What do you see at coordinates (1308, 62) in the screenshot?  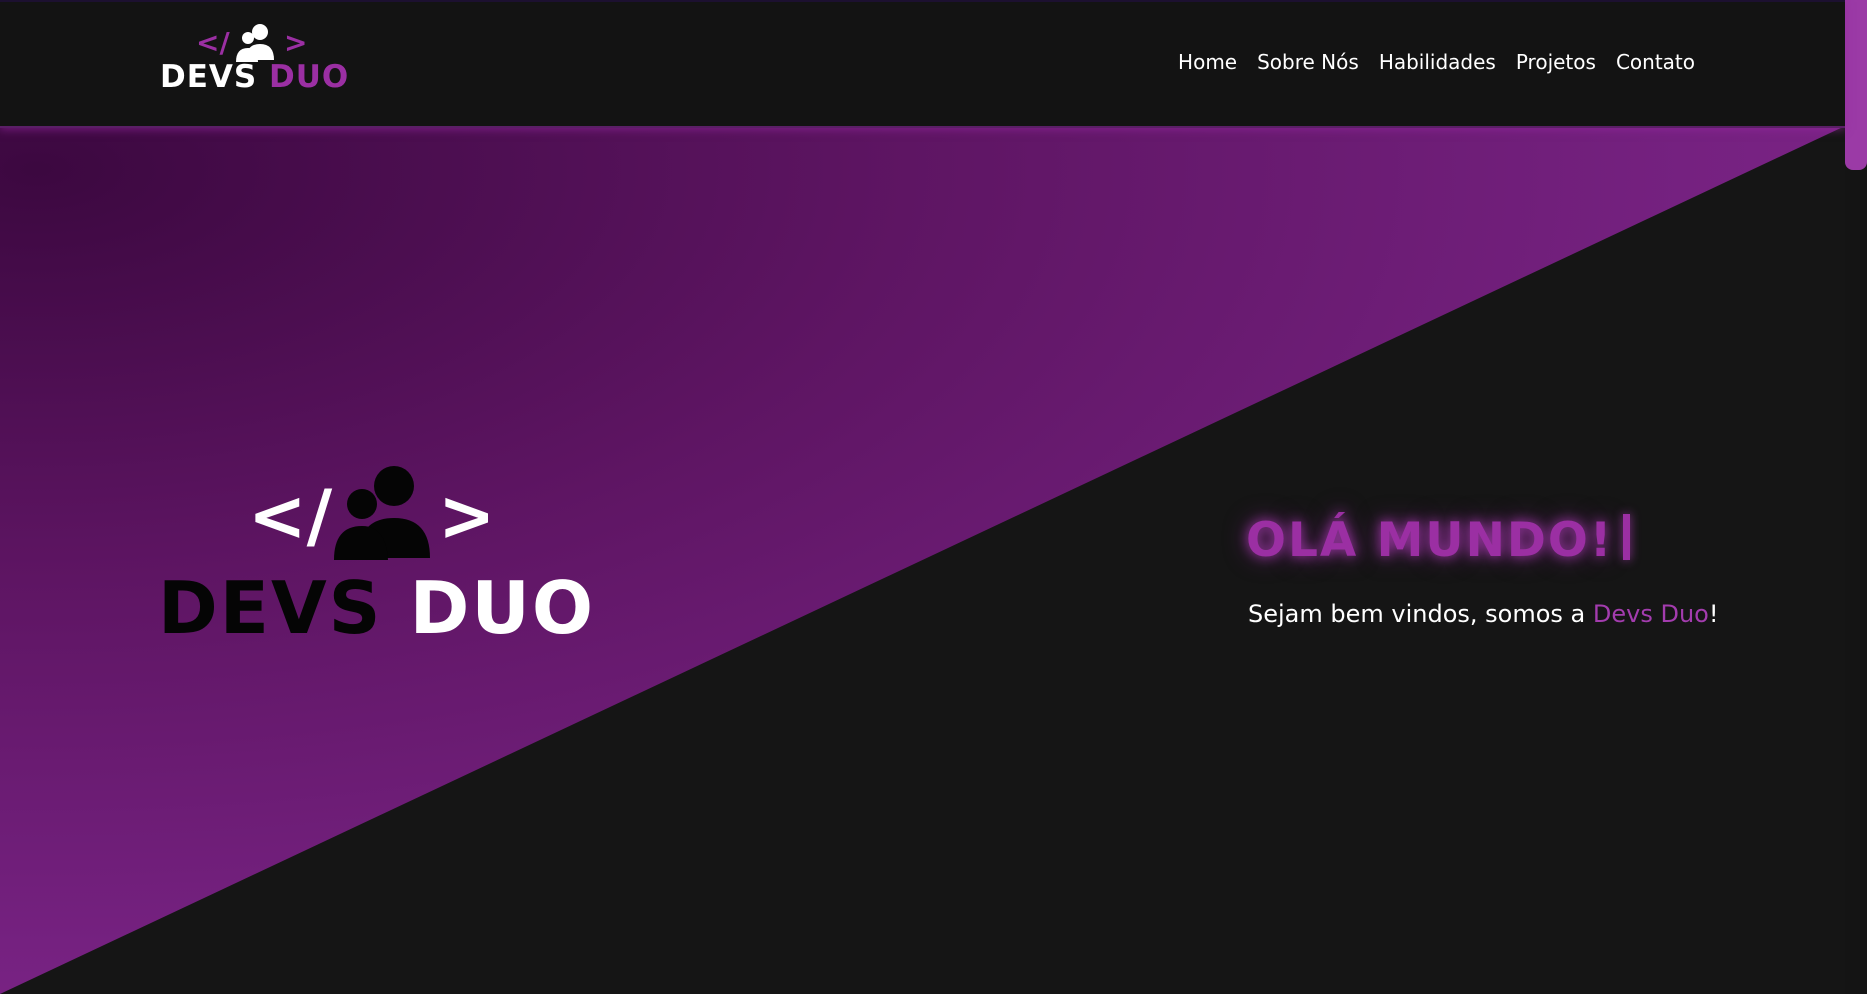 I see `nav-sobre-nos: Sobre Nós` at bounding box center [1308, 62].